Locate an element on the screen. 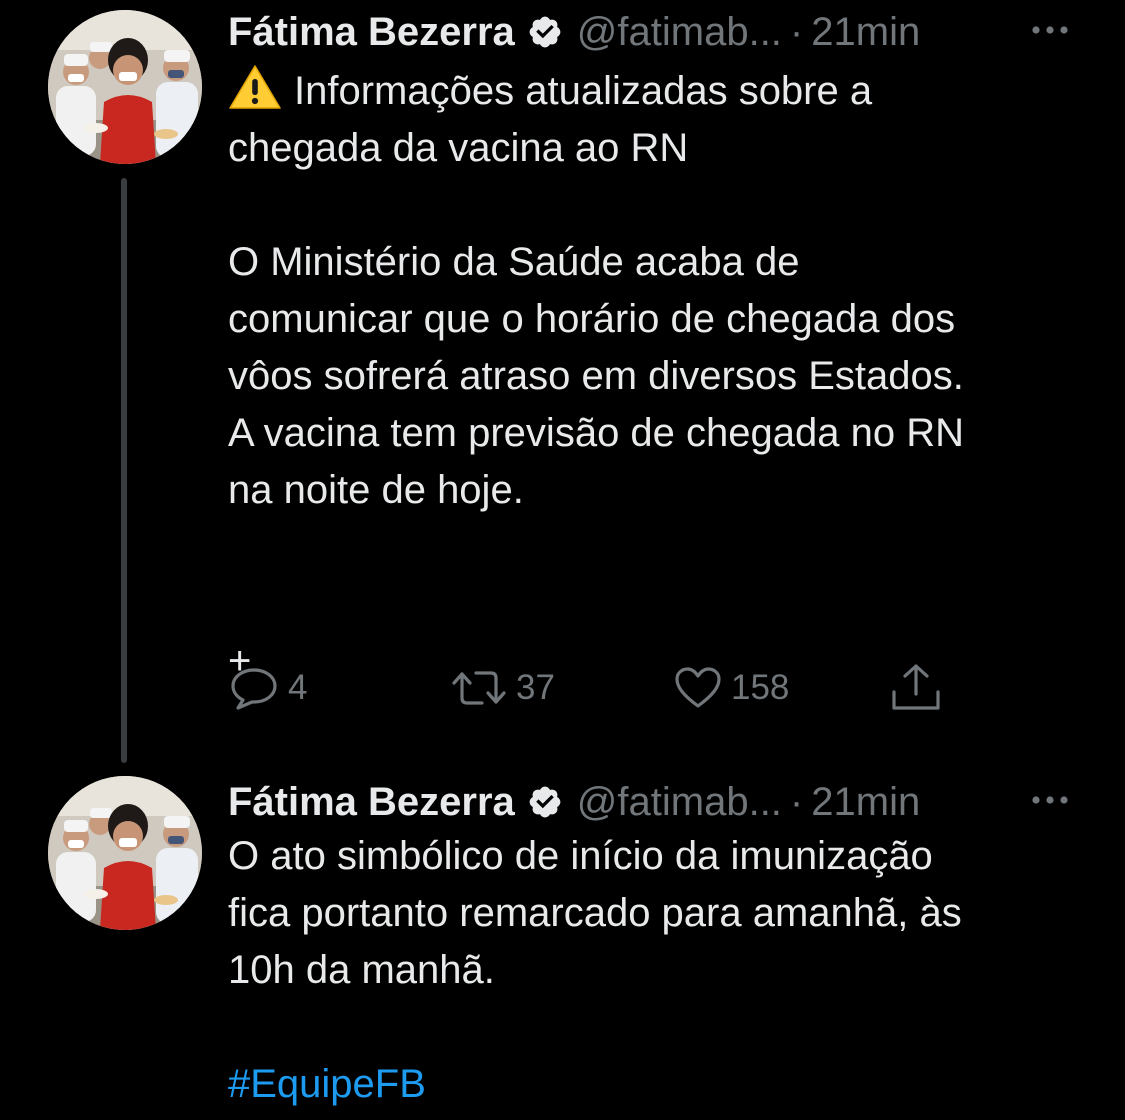 Image resolution: width=1125 pixels, height=1120 pixels. reply-button: 4 is located at coordinates (267, 688).